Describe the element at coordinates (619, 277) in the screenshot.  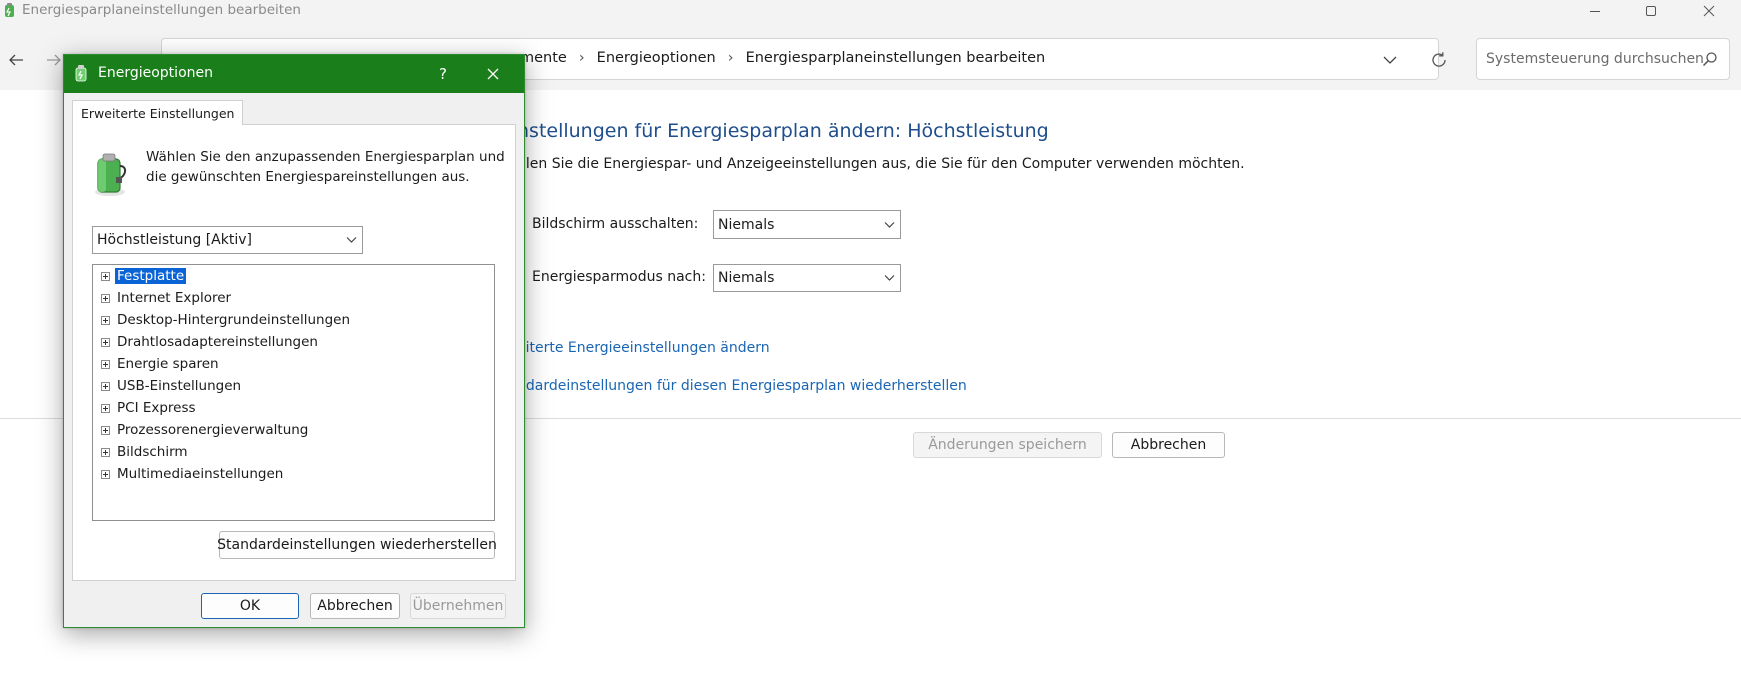
I see `sleep-after-label: Energiesparmodus nach:` at that location.